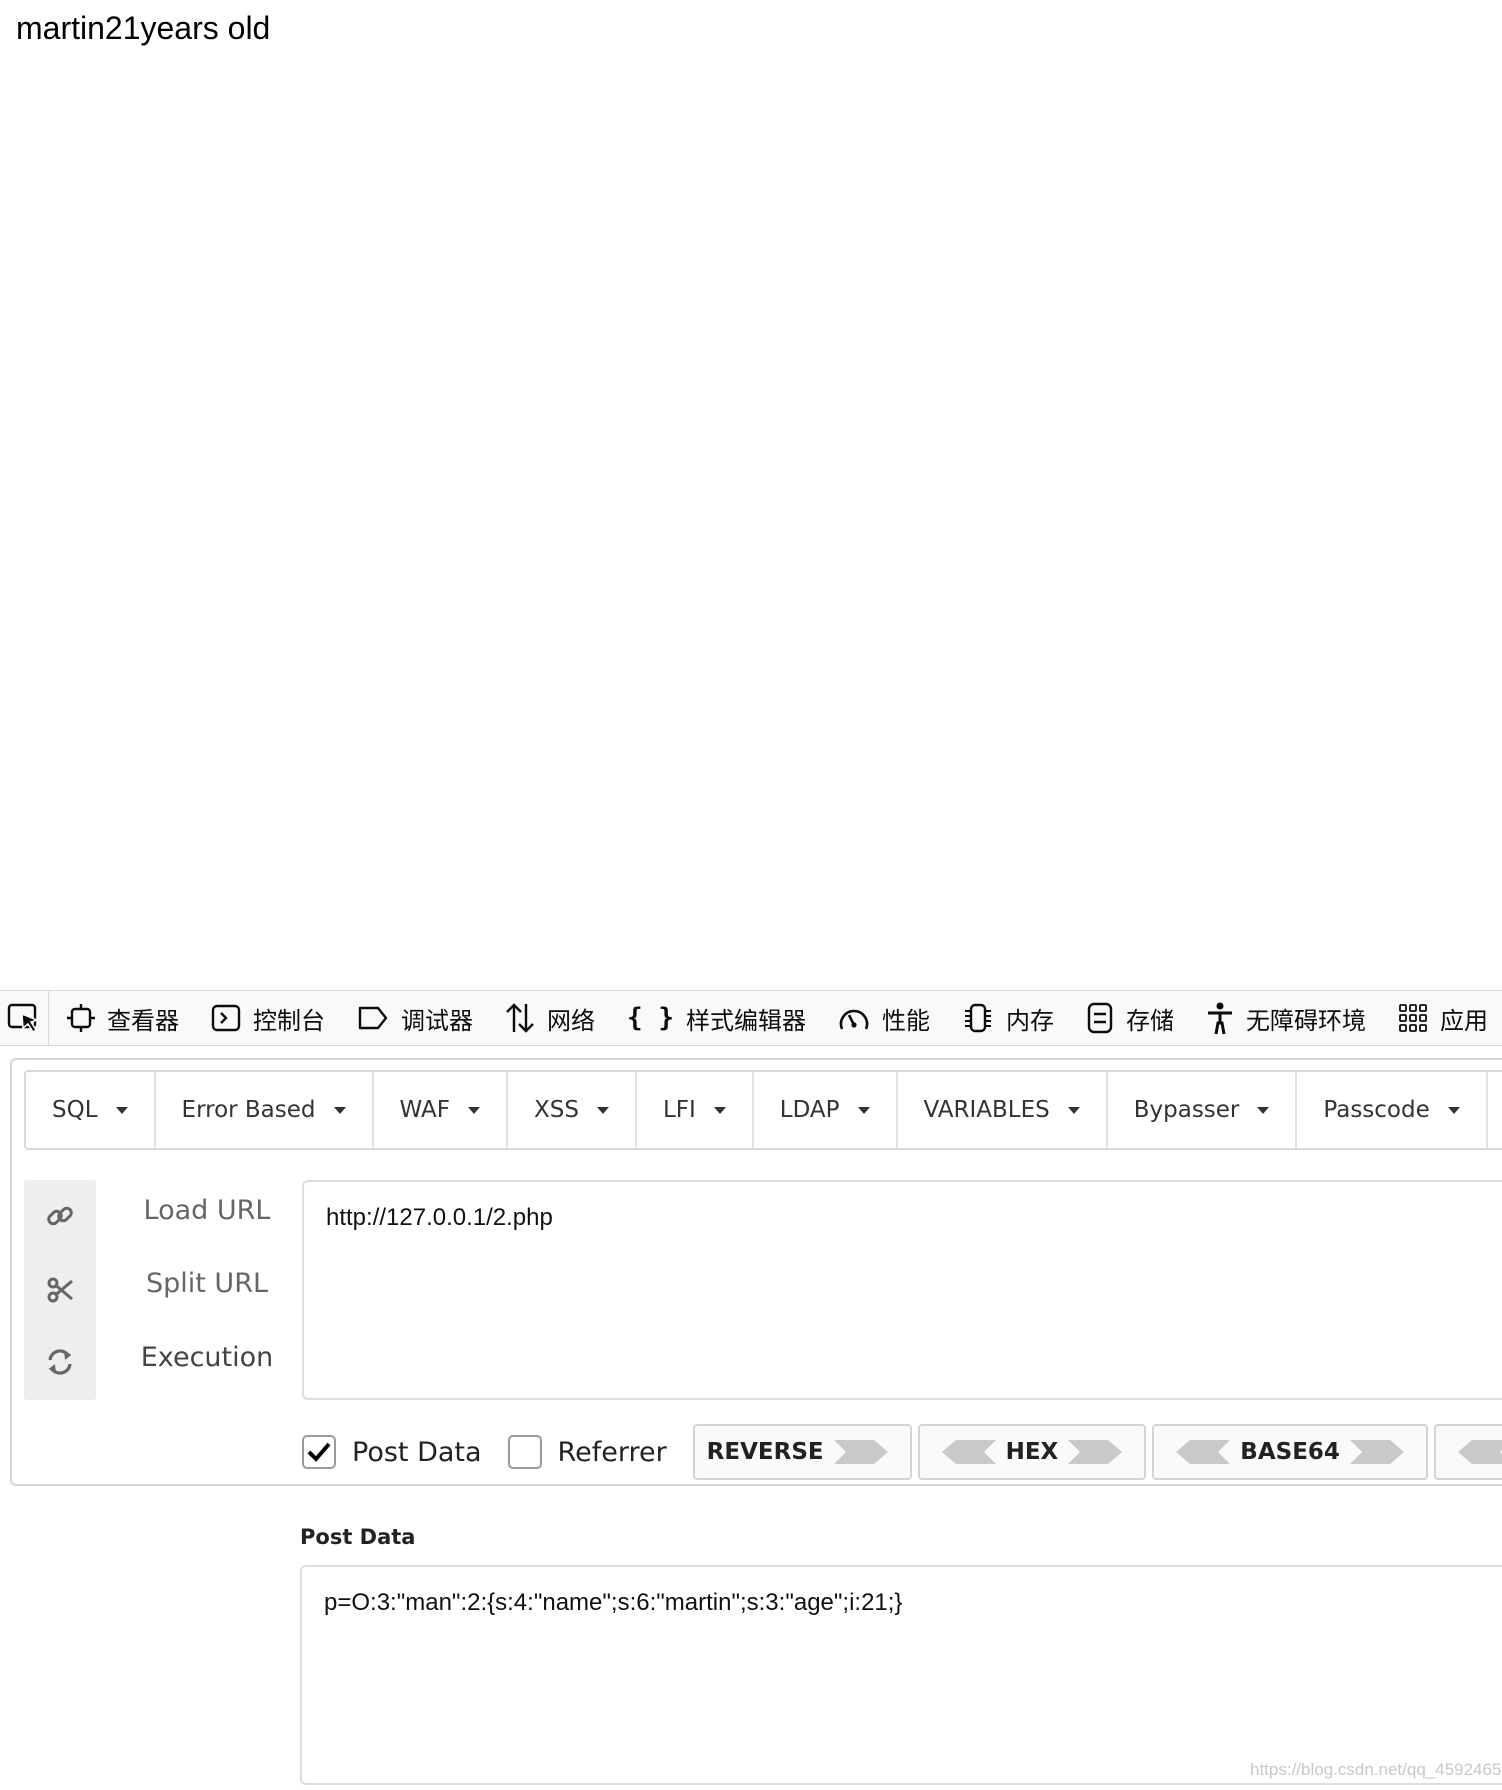  I want to click on page-output-text: martin21years old, so click(143, 28).